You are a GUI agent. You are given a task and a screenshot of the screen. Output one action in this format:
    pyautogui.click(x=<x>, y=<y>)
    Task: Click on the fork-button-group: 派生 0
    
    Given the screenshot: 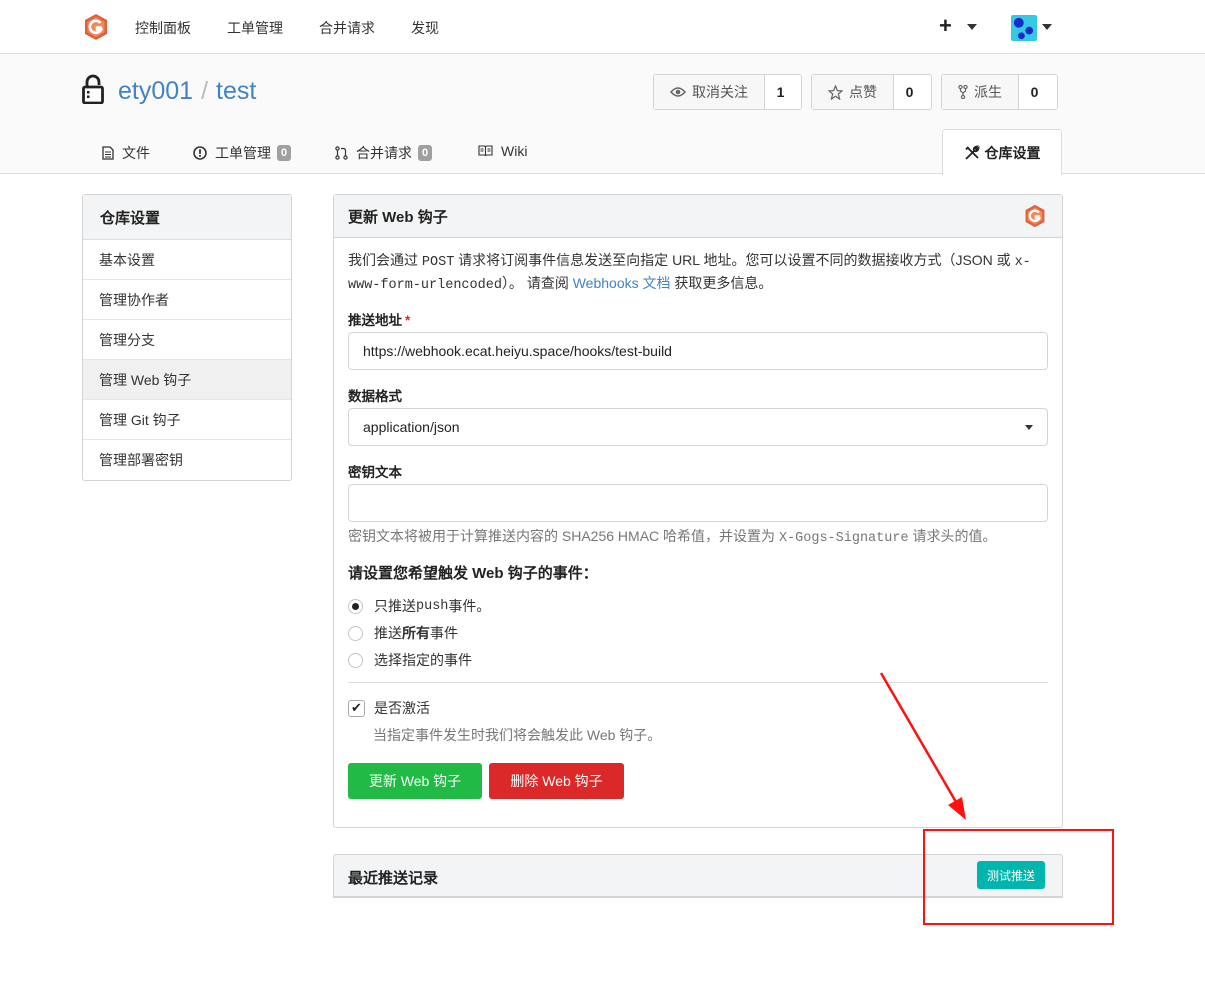 What is the action you would take?
    pyautogui.click(x=999, y=92)
    